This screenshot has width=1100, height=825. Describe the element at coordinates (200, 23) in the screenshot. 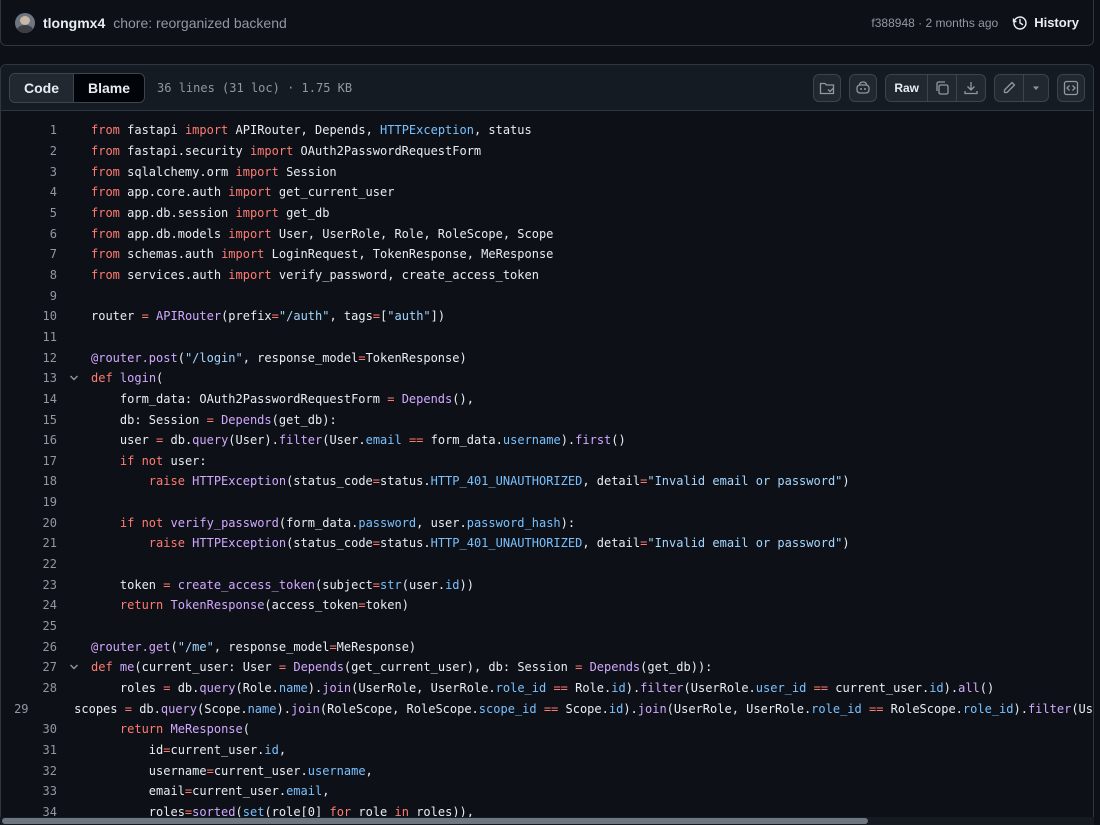

I see `commit-message: chore: reorganized backend` at that location.